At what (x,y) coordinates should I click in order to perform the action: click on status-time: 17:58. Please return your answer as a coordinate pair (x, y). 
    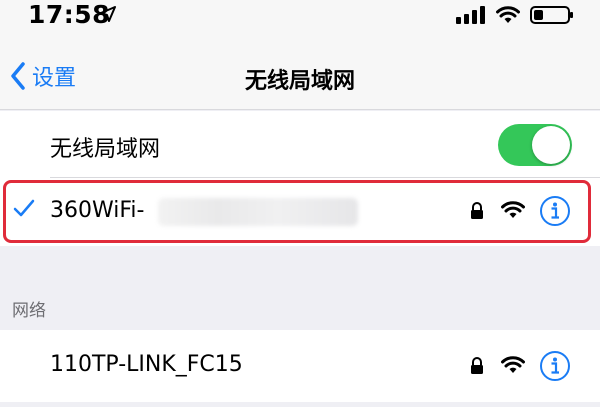
    Looking at the image, I should click on (69, 14).